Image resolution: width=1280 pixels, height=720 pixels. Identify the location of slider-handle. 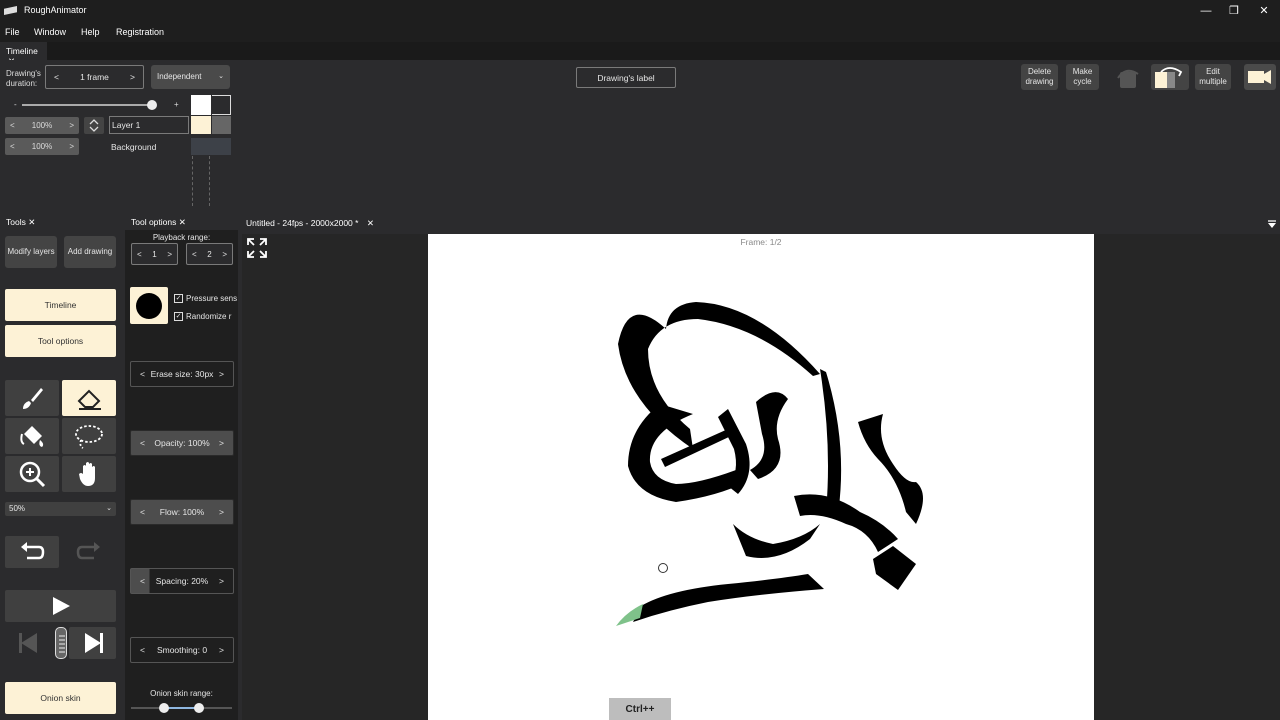
(152, 105).